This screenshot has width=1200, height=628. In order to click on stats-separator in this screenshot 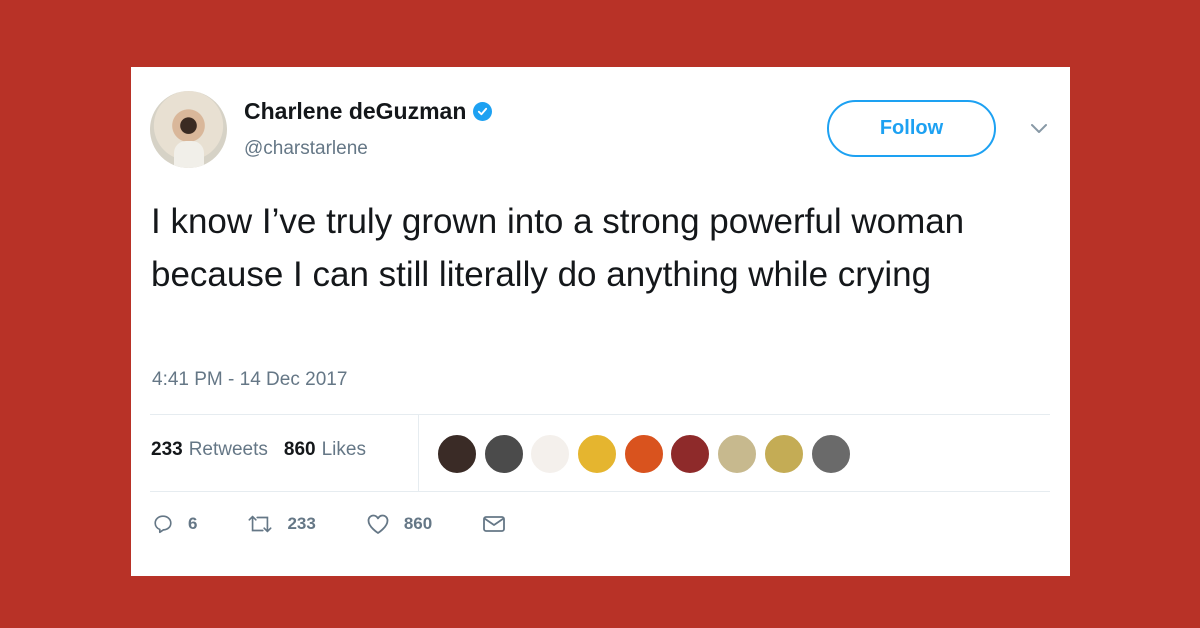, I will do `click(418, 452)`.